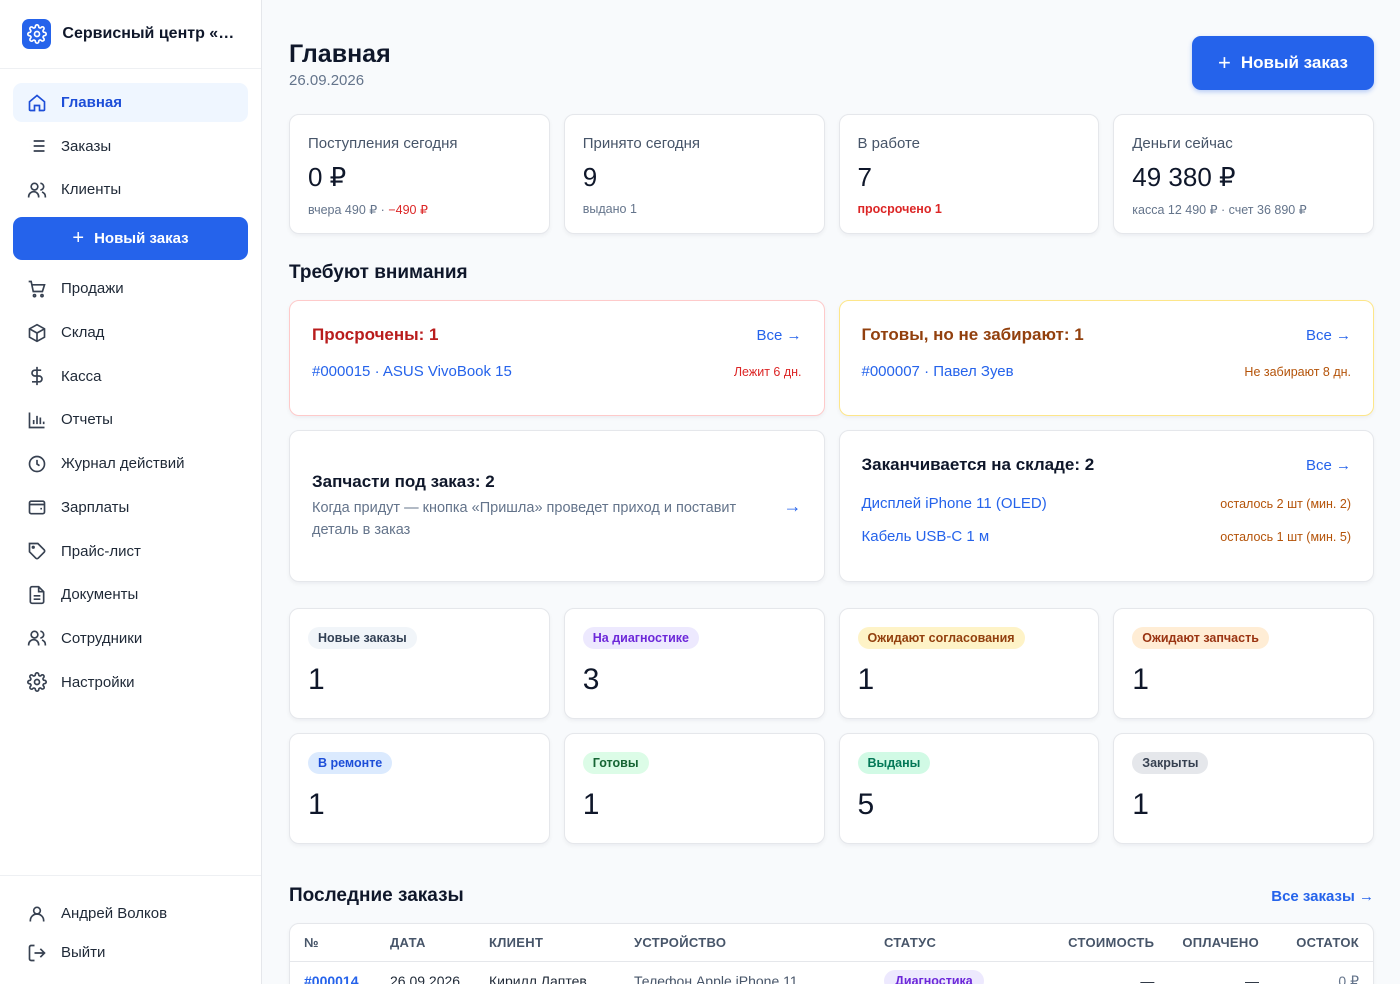  Describe the element at coordinates (419, 663) in the screenshot. I see `status-card-new: Новые заказы 1` at that location.